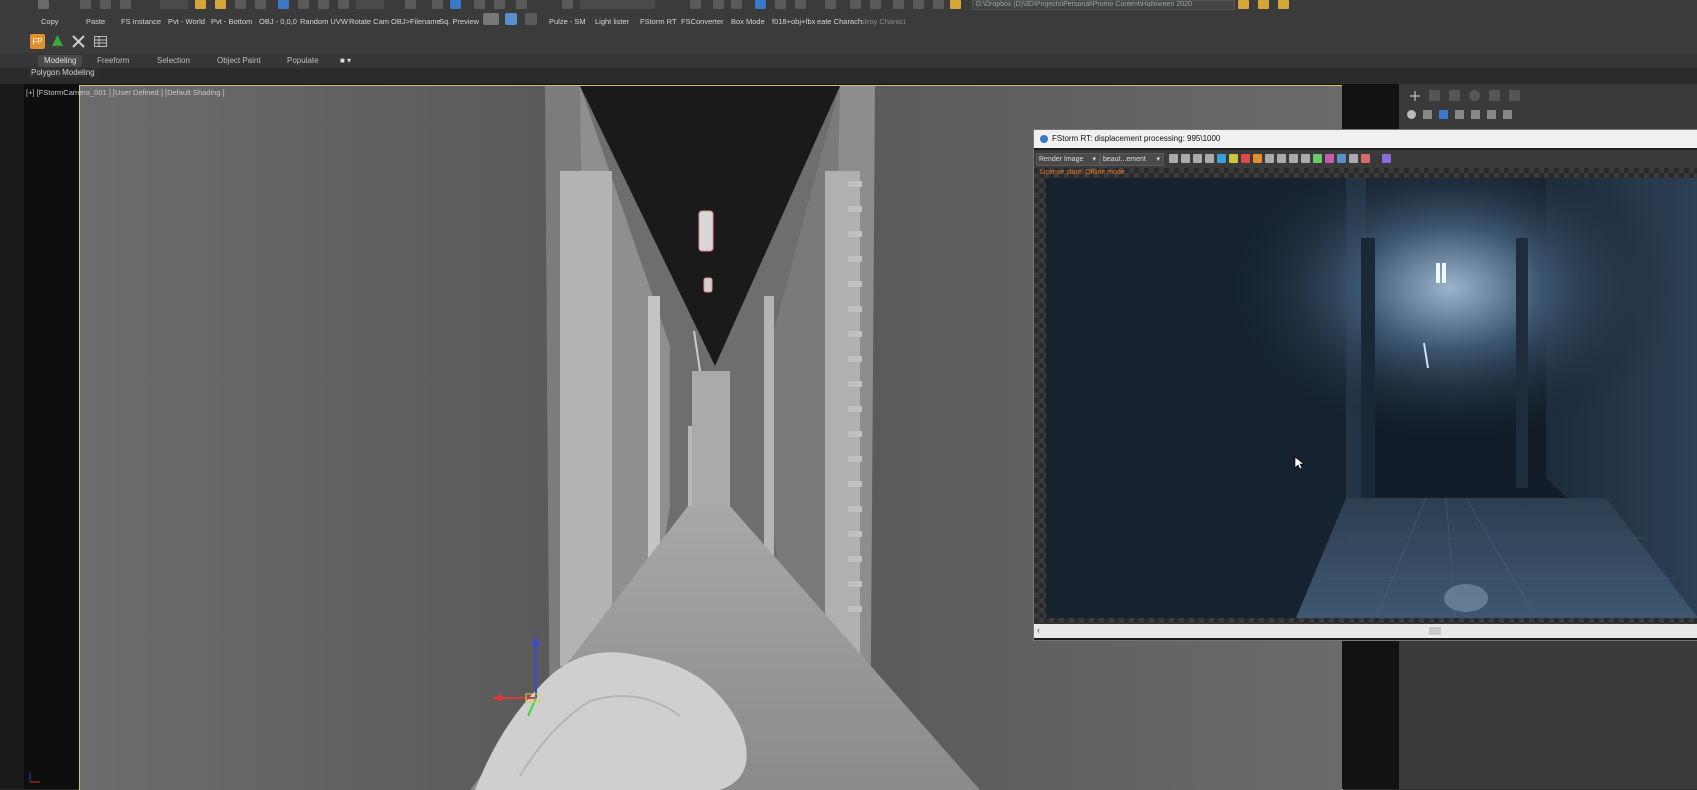 Image resolution: width=1697 pixels, height=790 pixels. Describe the element at coordinates (1341, 158) in the screenshot. I see `denoise-icon` at that location.